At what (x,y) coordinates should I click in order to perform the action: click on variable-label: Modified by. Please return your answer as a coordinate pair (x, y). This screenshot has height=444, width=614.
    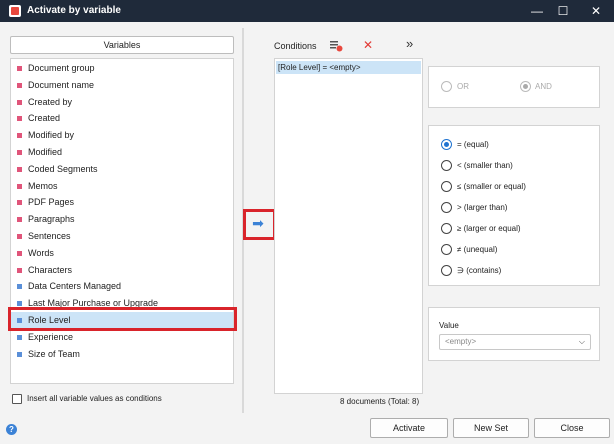
    Looking at the image, I should click on (51, 135).